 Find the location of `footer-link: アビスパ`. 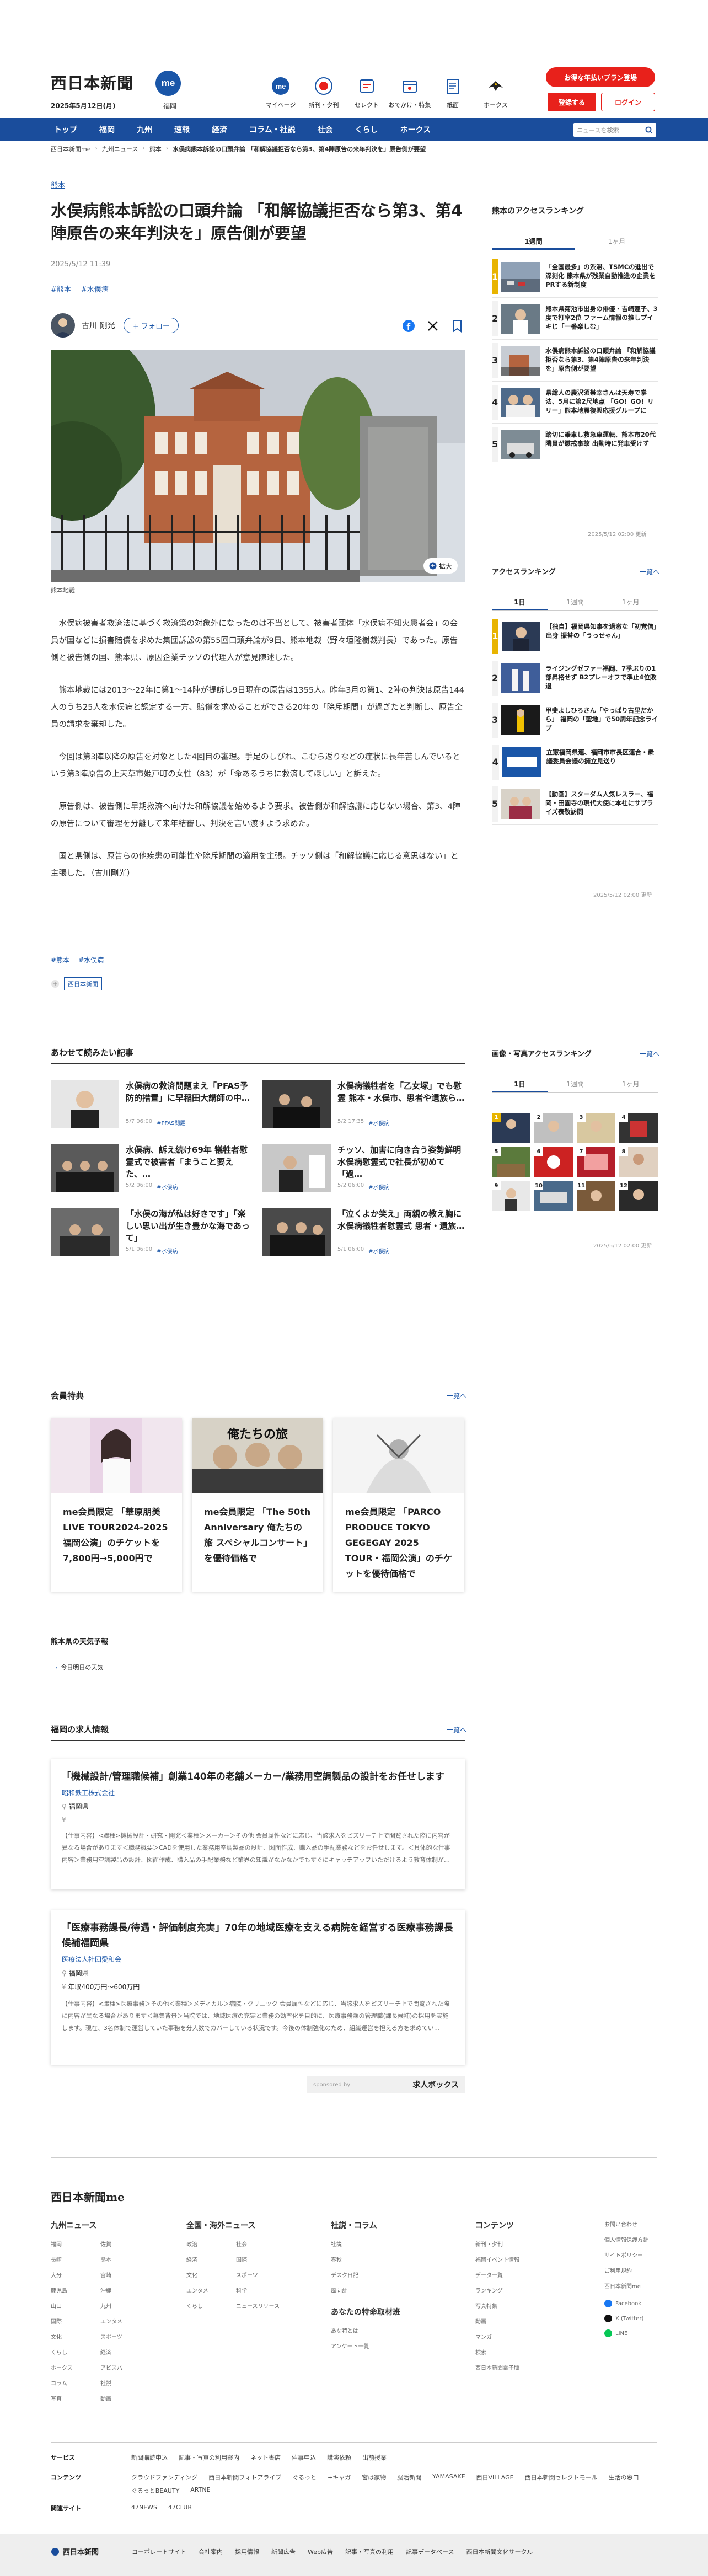

footer-link: アビスパ is located at coordinates (125, 2367).